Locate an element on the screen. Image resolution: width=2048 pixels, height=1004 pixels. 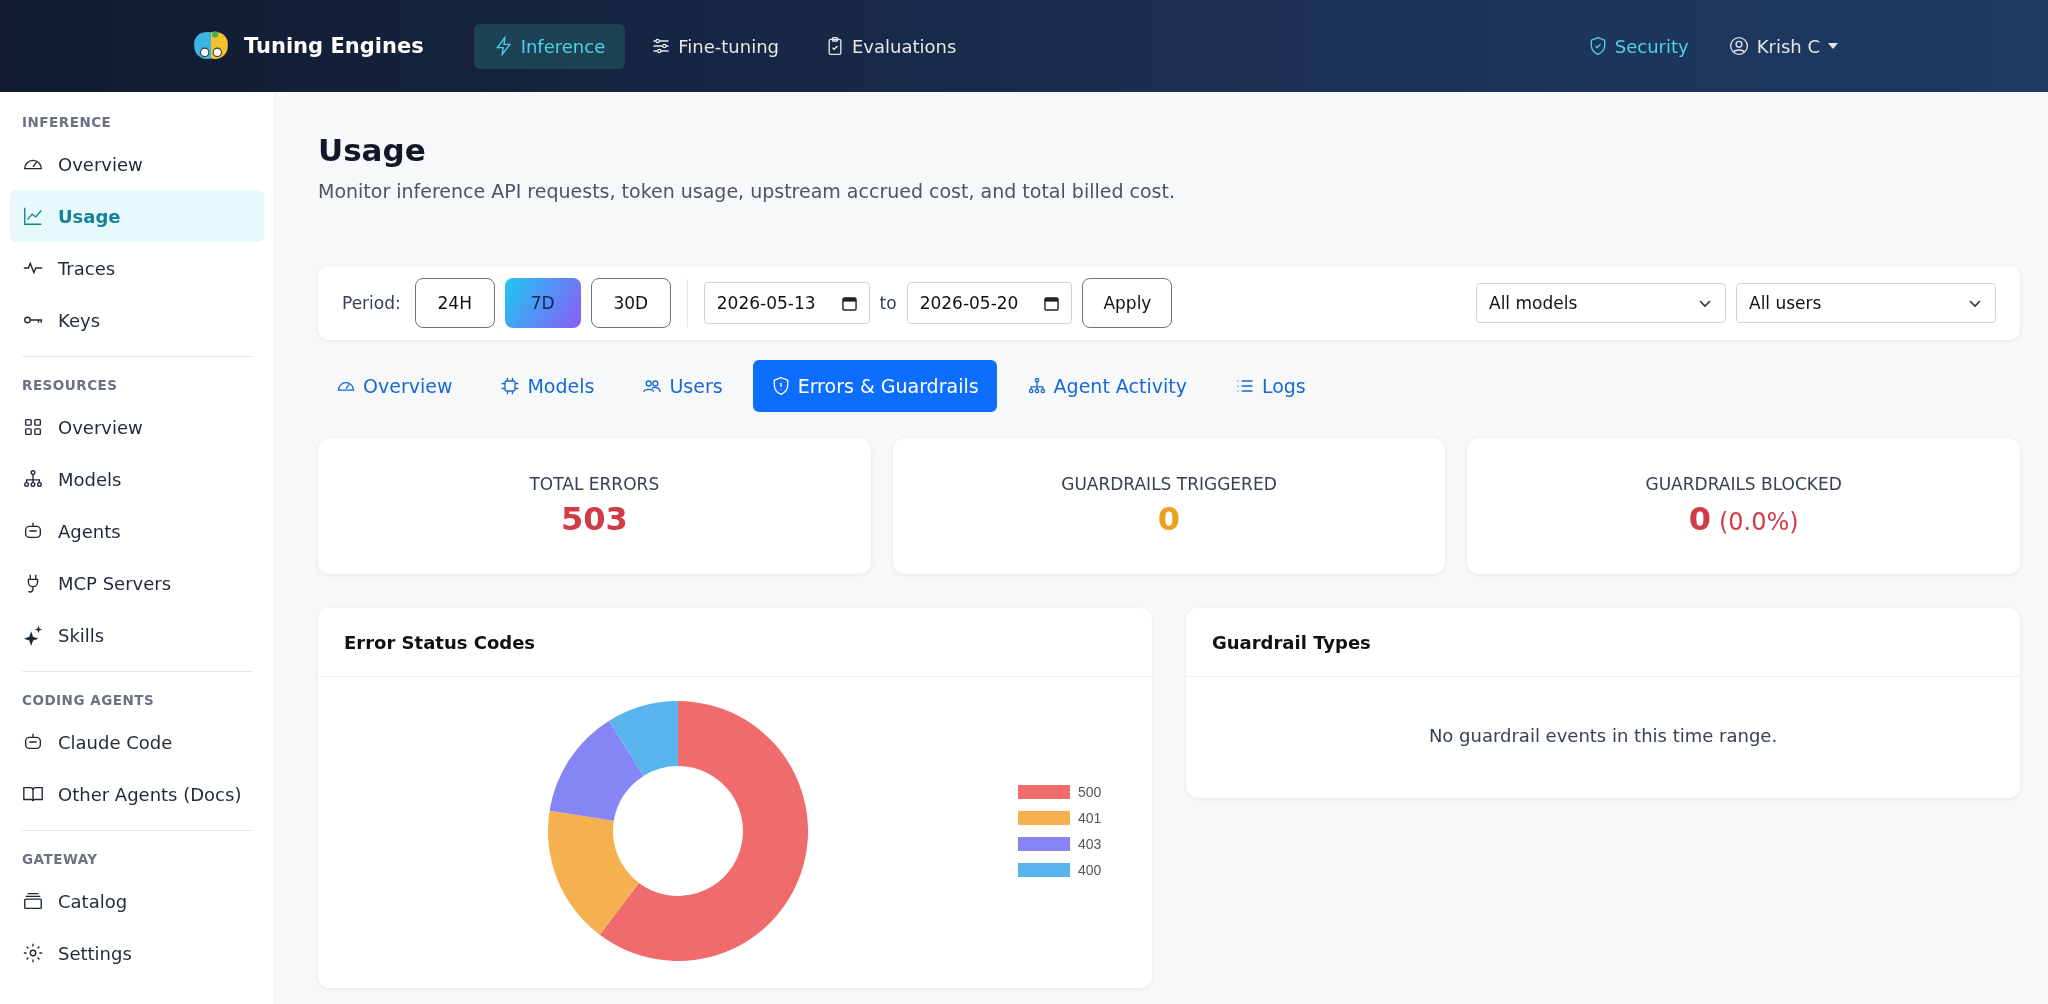
sliders-icon is located at coordinates (661, 46).